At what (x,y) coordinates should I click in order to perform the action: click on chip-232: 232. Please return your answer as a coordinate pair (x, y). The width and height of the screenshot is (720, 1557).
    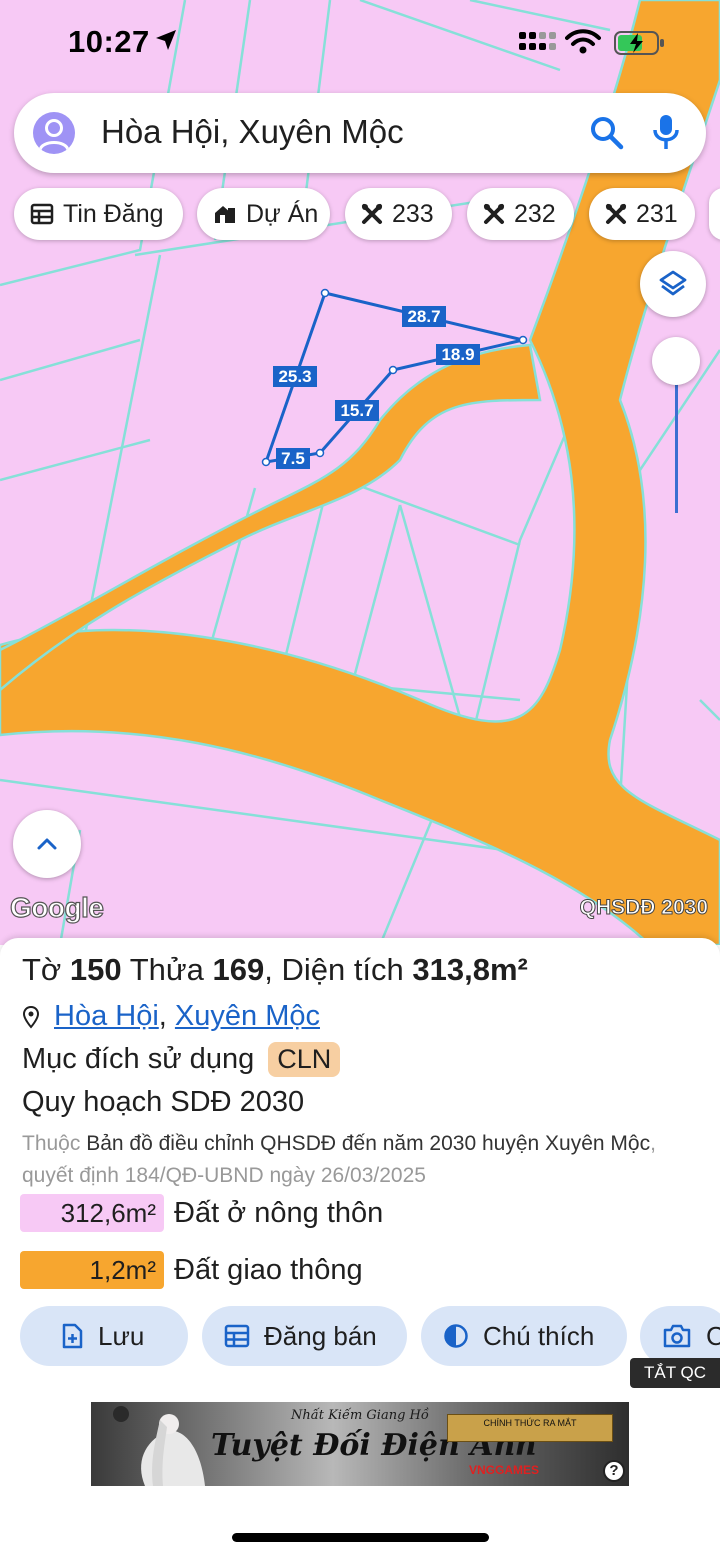
    Looking at the image, I should click on (520, 214).